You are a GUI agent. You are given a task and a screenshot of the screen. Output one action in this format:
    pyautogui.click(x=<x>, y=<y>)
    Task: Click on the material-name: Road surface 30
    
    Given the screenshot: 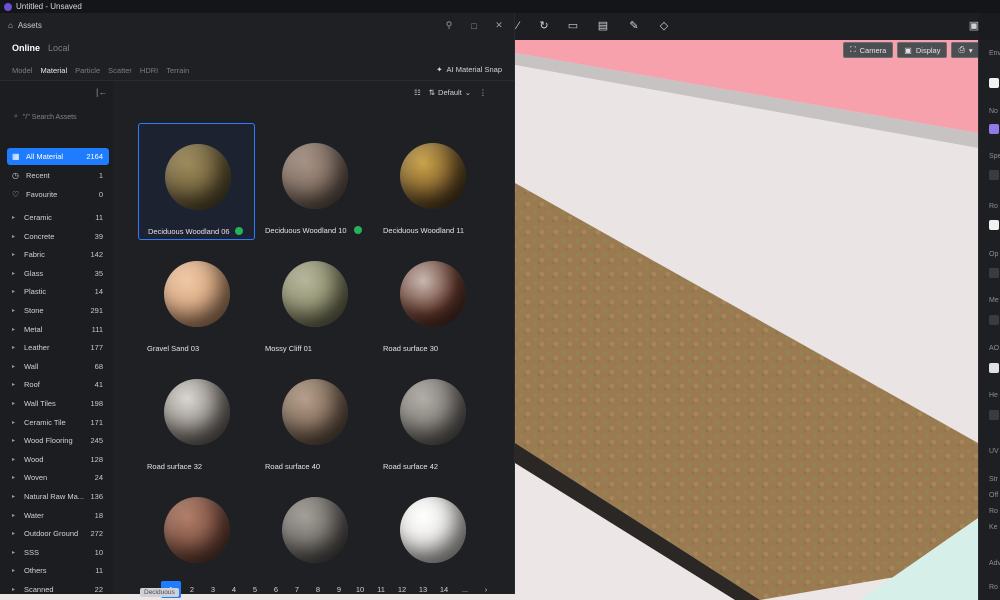 What is the action you would take?
    pyautogui.click(x=411, y=348)
    